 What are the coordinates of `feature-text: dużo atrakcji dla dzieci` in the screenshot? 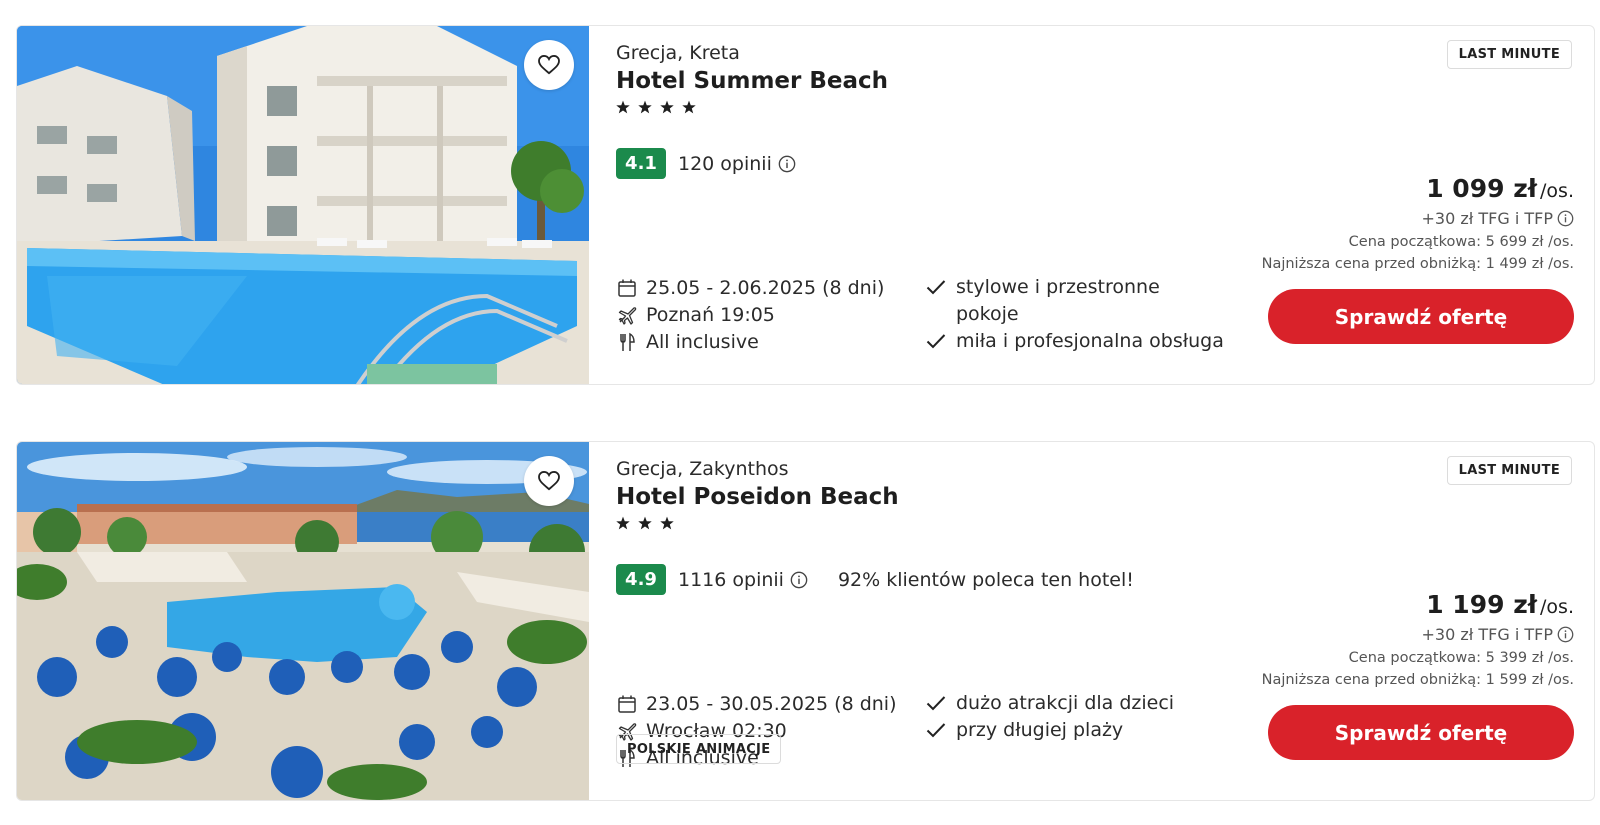 It's located at (1065, 703).